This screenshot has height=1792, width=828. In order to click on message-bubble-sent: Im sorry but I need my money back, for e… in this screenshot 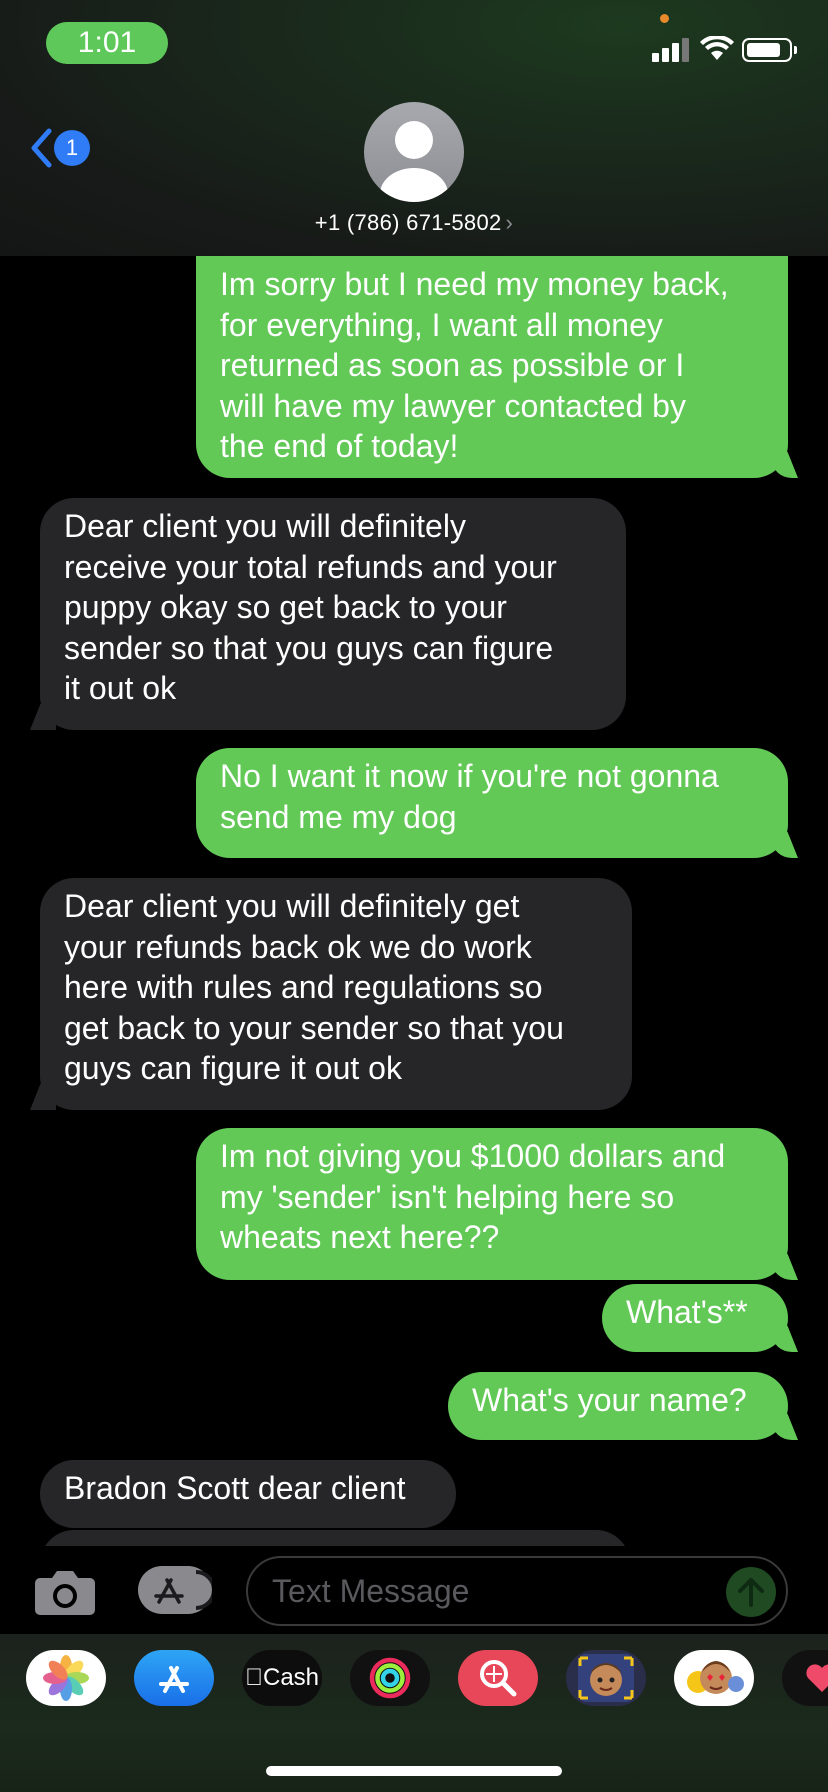, I will do `click(492, 367)`.